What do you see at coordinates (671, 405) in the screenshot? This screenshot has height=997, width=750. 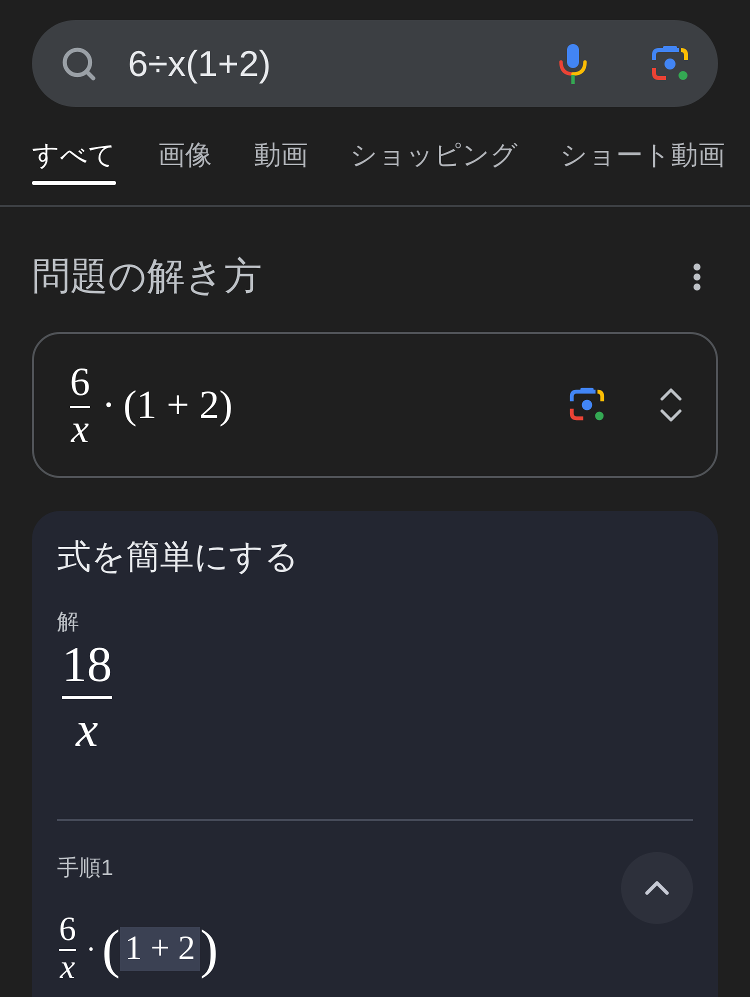 I see `chevrons-up-down-icon` at bounding box center [671, 405].